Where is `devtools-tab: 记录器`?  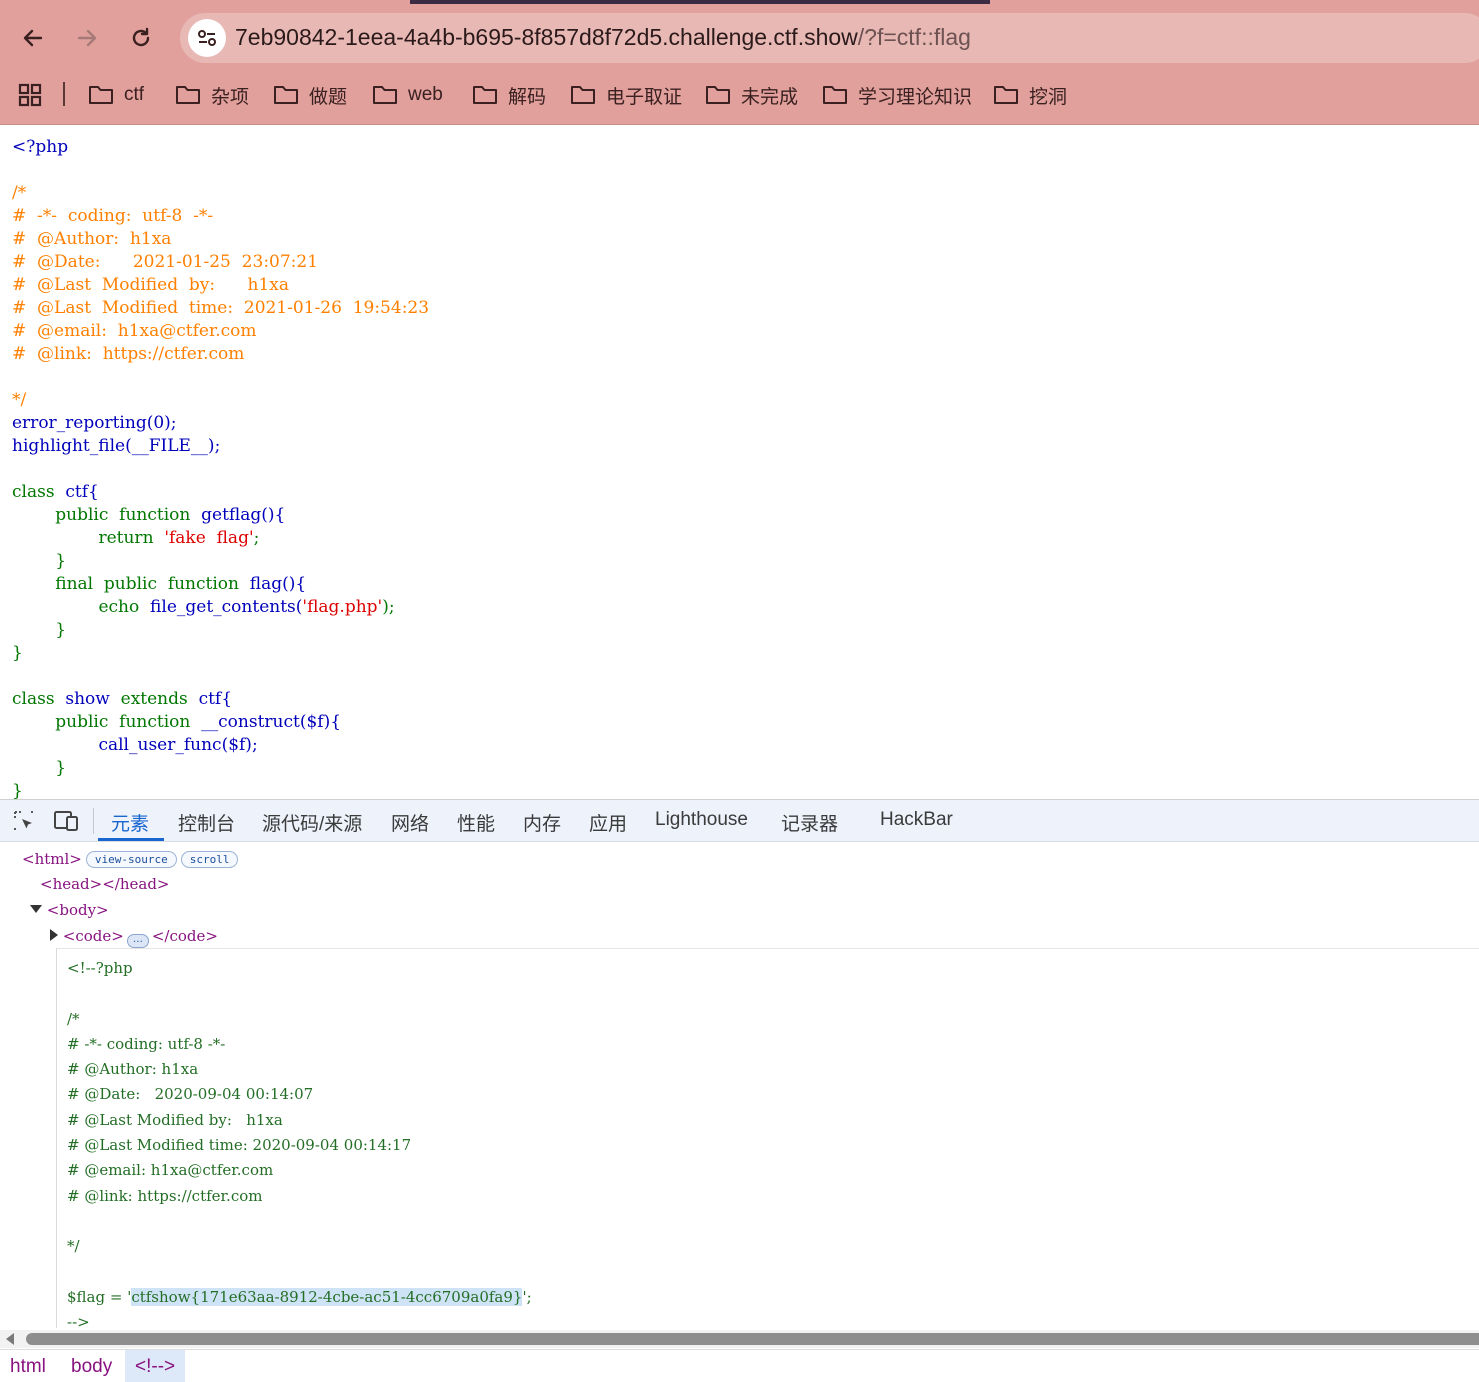
devtools-tab: 记录器 is located at coordinates (809, 822).